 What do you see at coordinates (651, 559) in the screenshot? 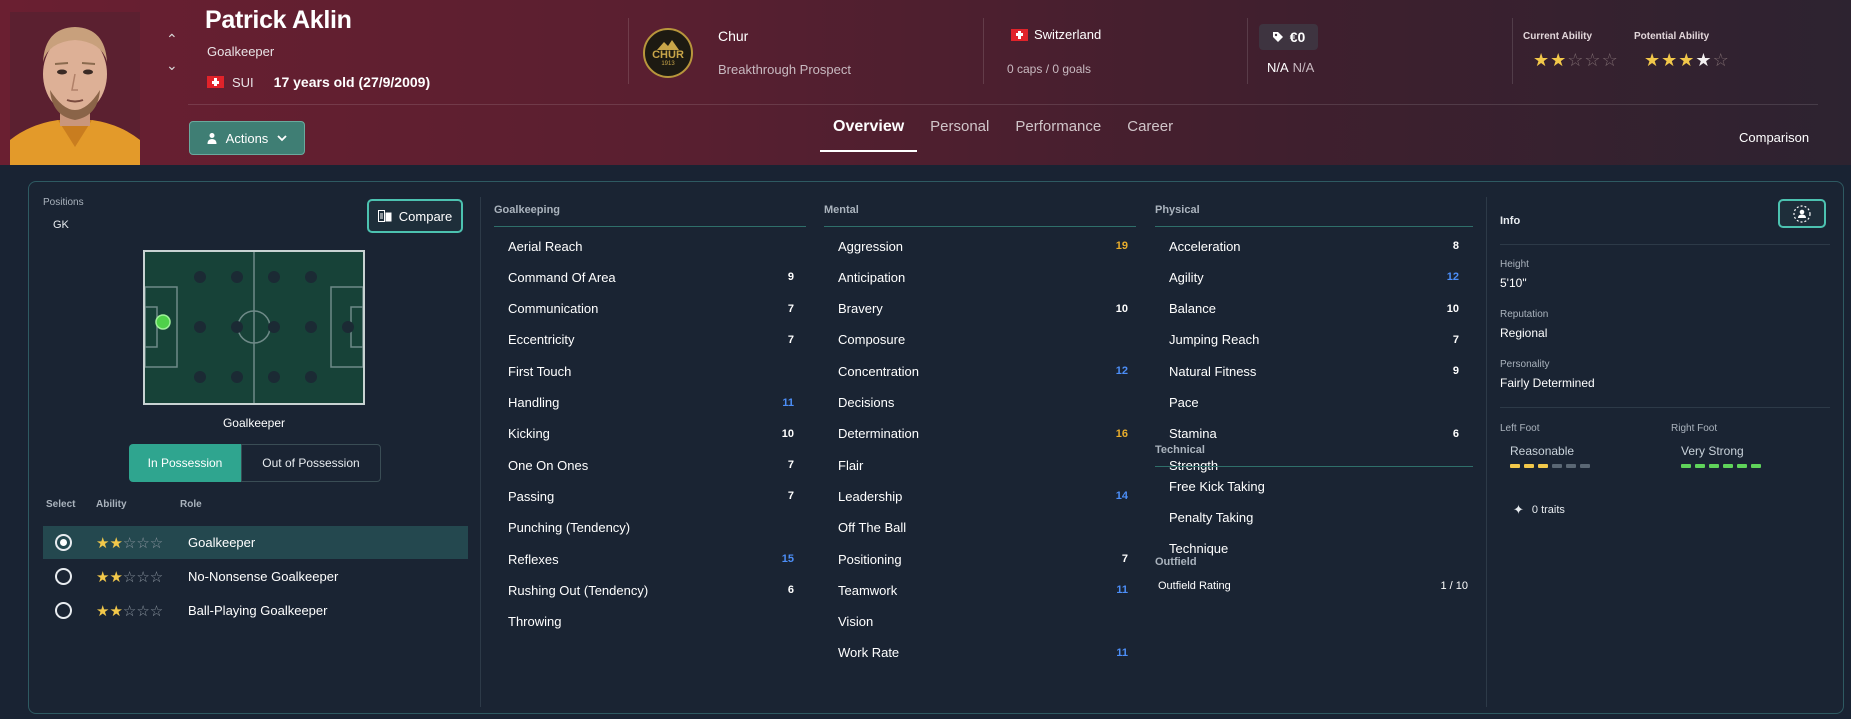
I see `attribute-row: Reflexes 15` at bounding box center [651, 559].